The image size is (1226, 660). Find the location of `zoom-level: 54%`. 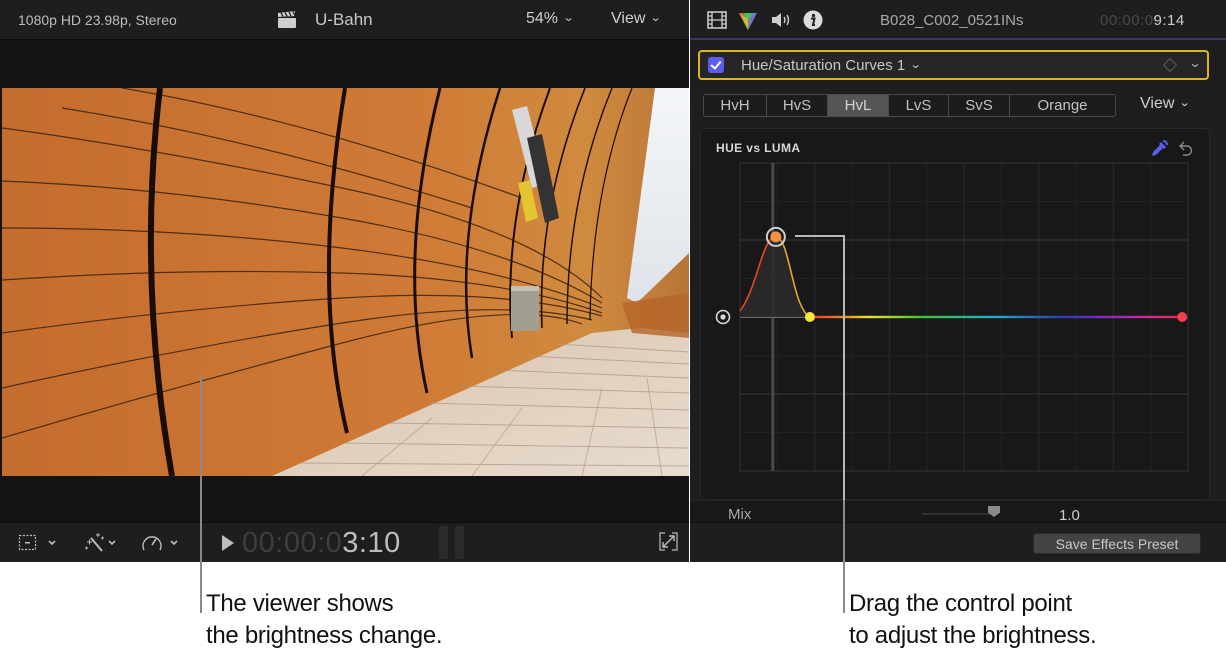

zoom-level: 54% is located at coordinates (542, 18).